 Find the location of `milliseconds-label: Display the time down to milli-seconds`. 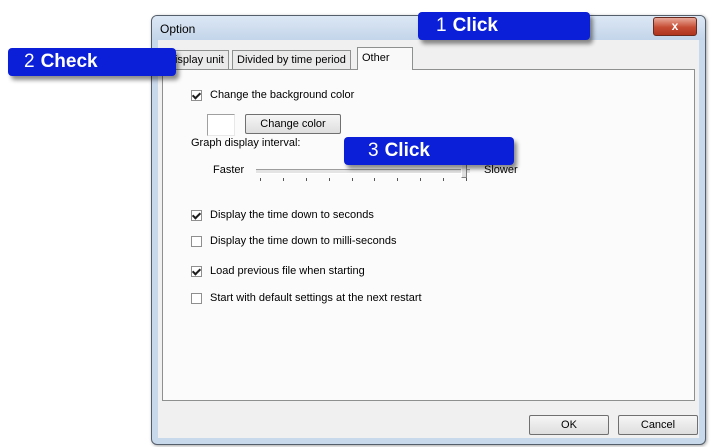

milliseconds-label: Display the time down to milli-seconds is located at coordinates (303, 241).